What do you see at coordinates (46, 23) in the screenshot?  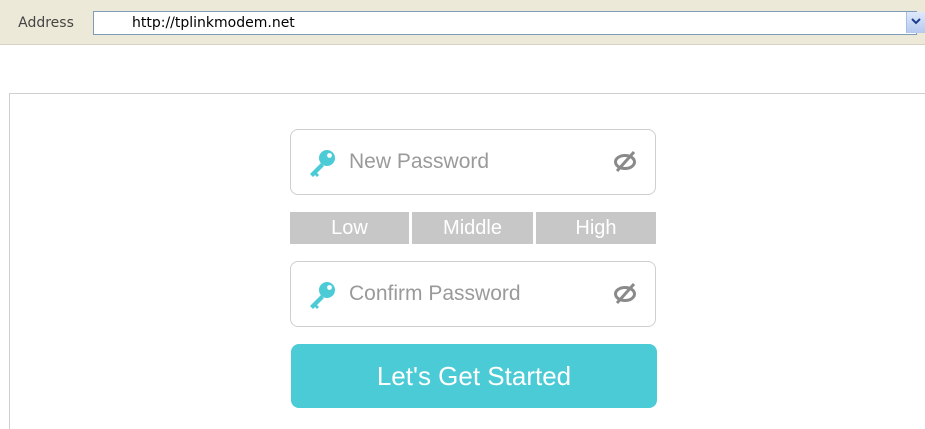 I see `address-label: Address` at bounding box center [46, 23].